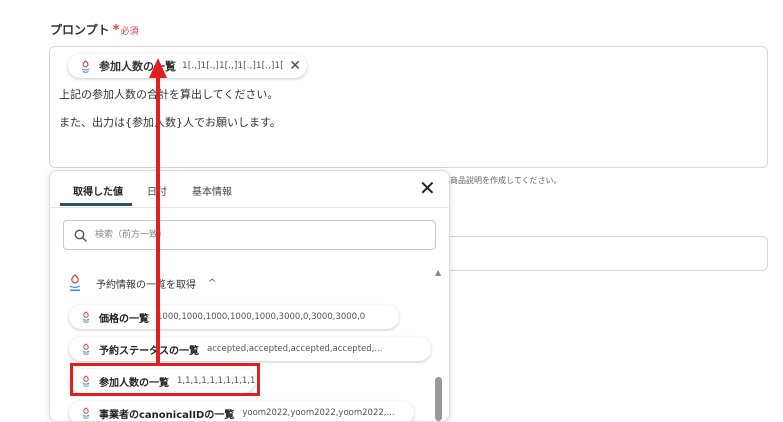  What do you see at coordinates (129, 32) in the screenshot?
I see `required-text: 必須` at bounding box center [129, 32].